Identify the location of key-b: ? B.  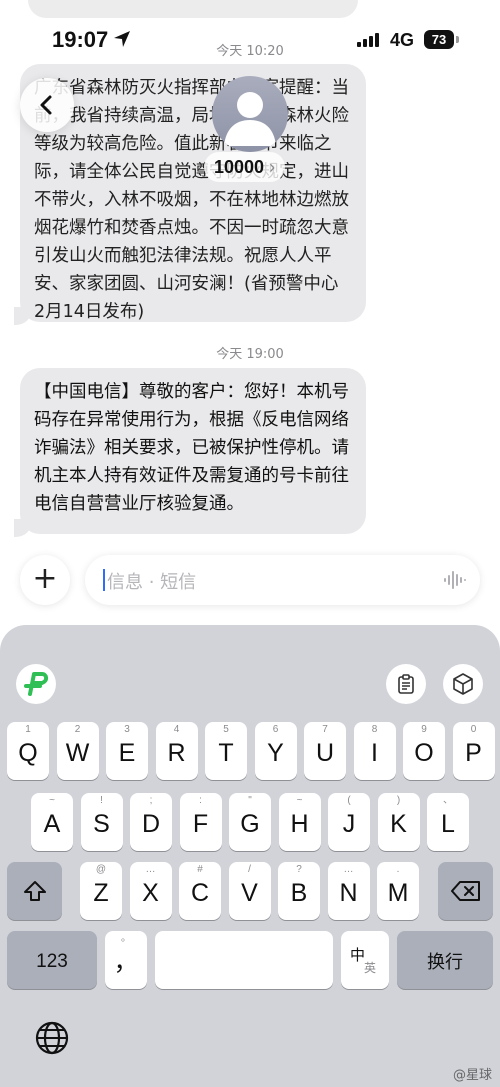
(299, 891).